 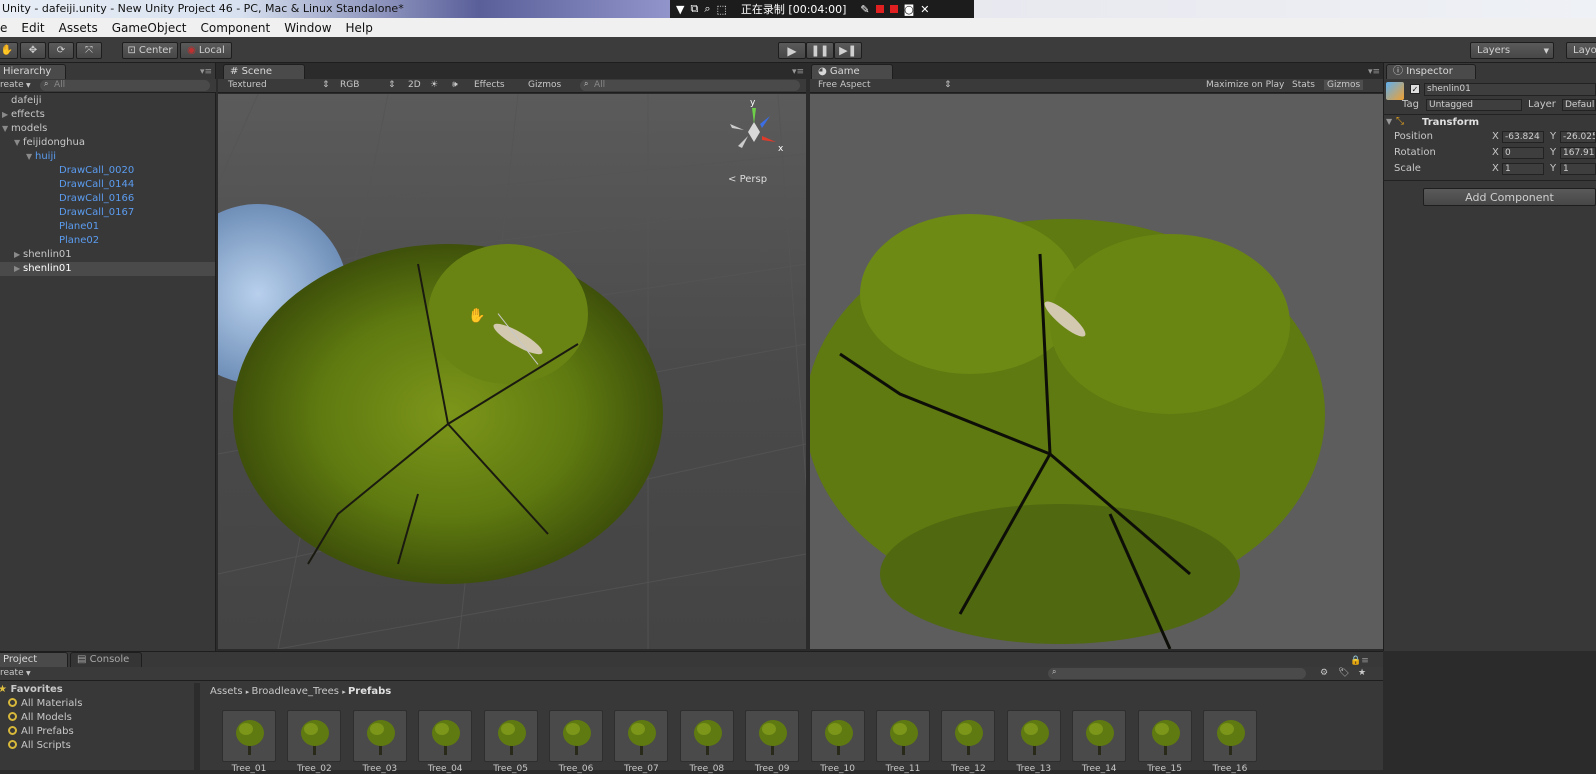 I want to click on hierarchy-item: DrawCall_0144, so click(x=107, y=185).